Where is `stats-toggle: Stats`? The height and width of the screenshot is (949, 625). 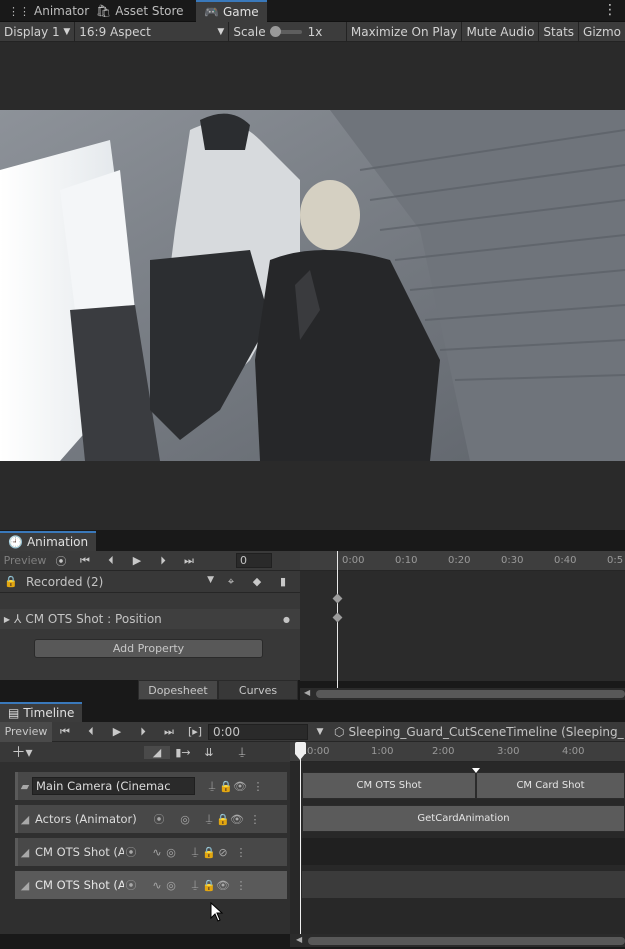
stats-toggle: Stats is located at coordinates (559, 31).